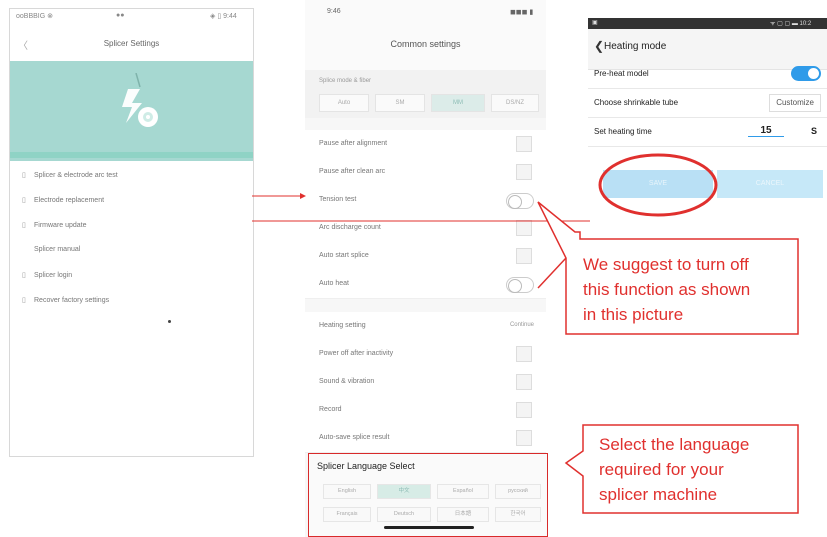  What do you see at coordinates (666, 264) in the screenshot?
I see `callout-suggestion-line-1: We suggest to turn off` at bounding box center [666, 264].